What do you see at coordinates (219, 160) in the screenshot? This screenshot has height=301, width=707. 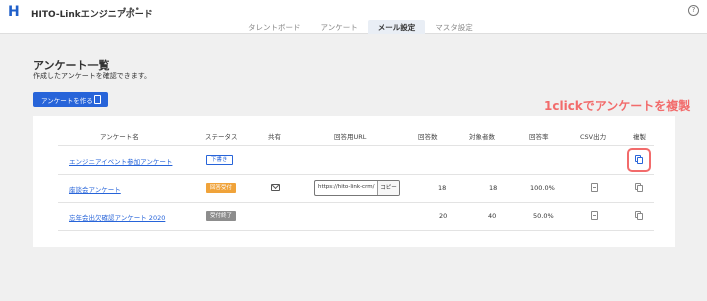 I see `status-badge-draft: 下書き` at bounding box center [219, 160].